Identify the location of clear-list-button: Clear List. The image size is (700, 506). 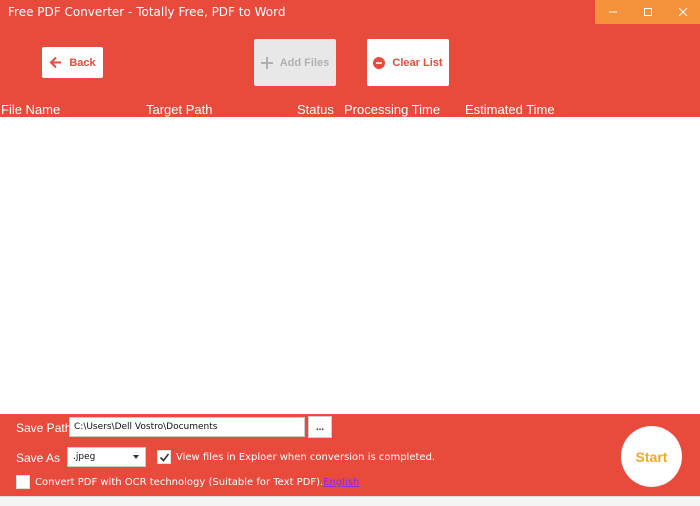
(408, 62).